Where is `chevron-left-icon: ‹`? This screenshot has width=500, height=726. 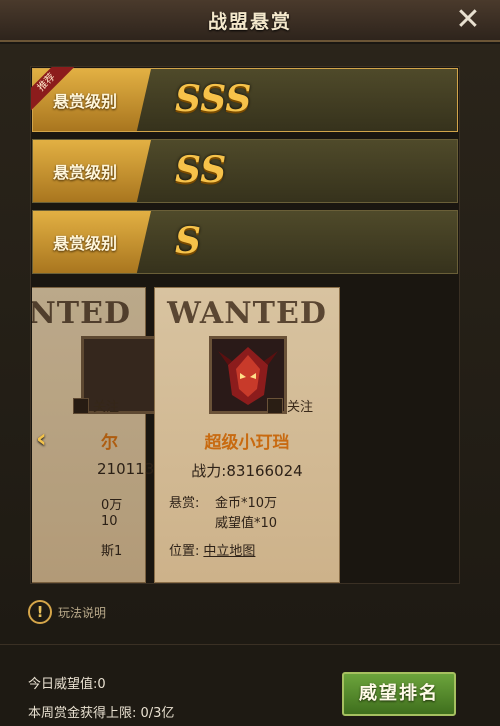 chevron-left-icon: ‹ is located at coordinates (41, 439).